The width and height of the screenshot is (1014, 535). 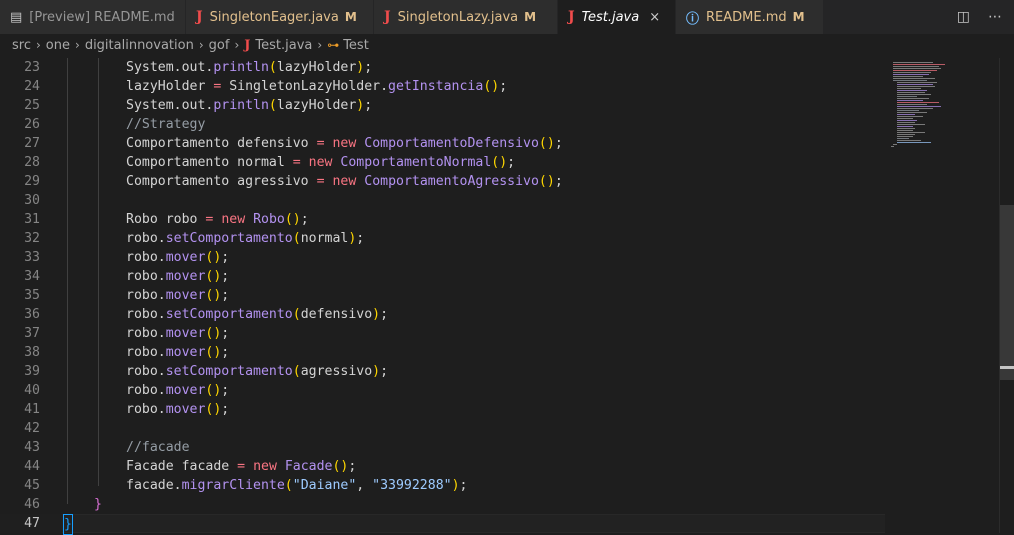 What do you see at coordinates (442, 314) in the screenshot?
I see `code-line: 36 robo.setComportamento(defensivo);` at bounding box center [442, 314].